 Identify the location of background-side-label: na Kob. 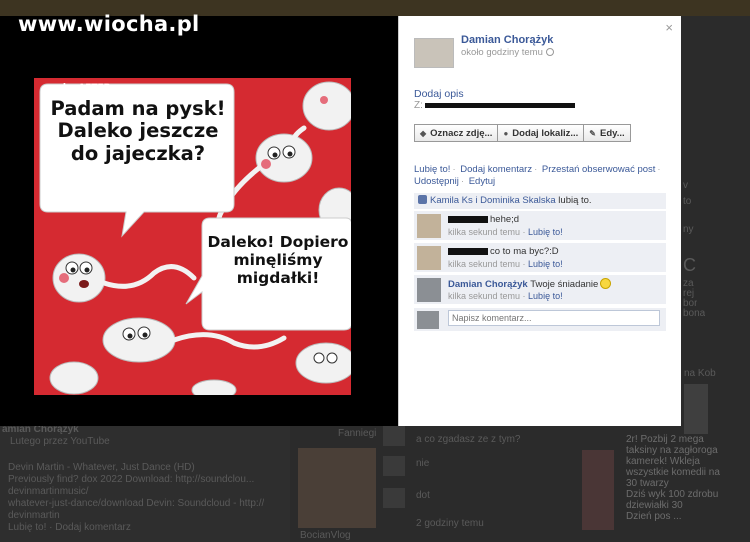
(700, 373).